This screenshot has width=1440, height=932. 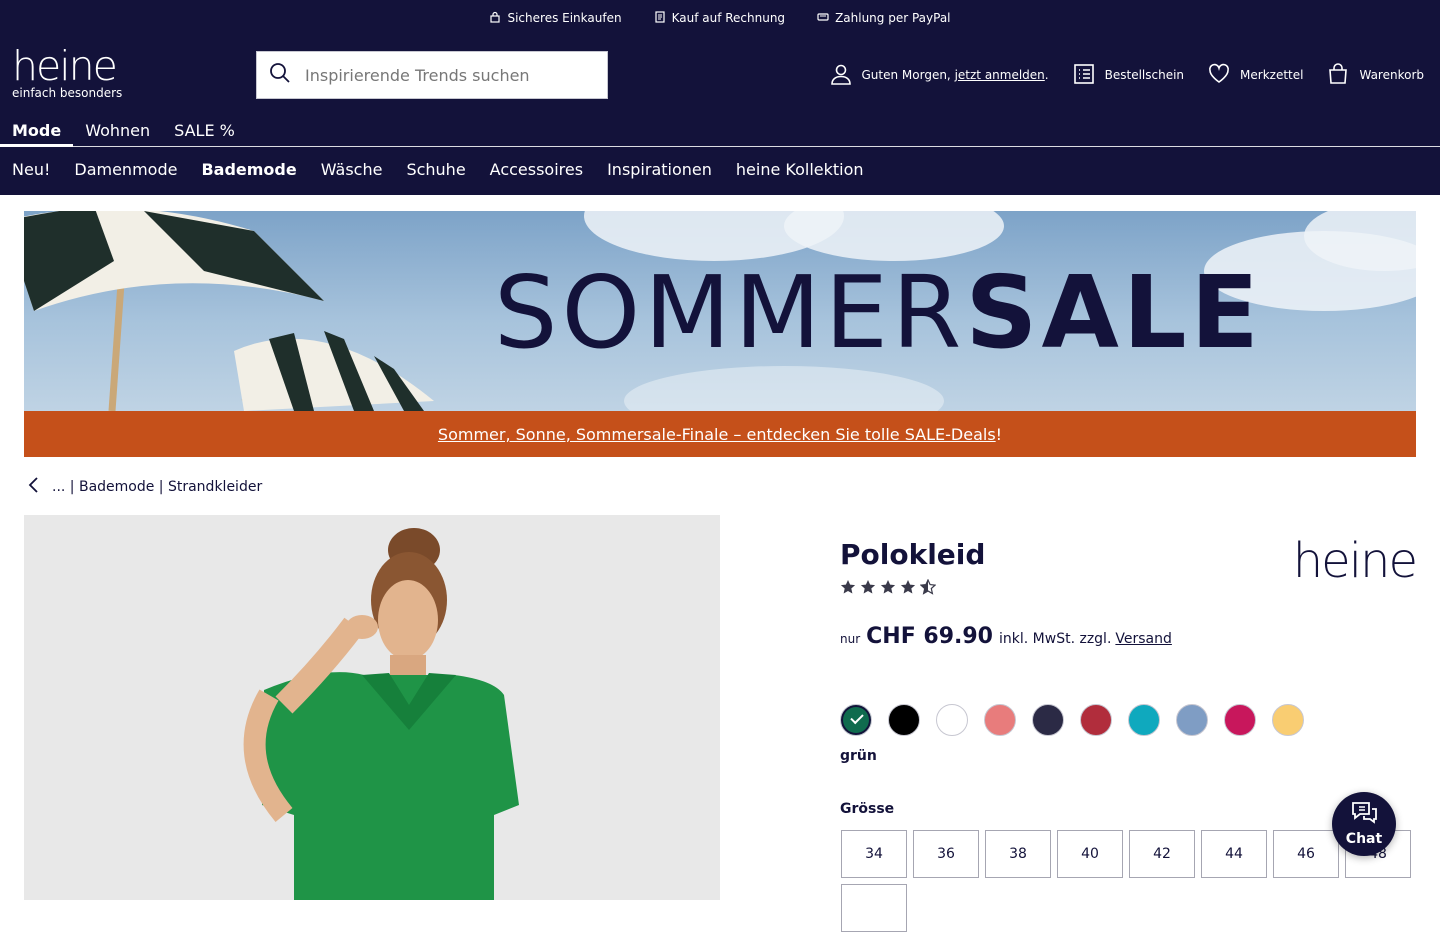 What do you see at coordinates (1162, 854) in the screenshot?
I see `size-option: 42` at bounding box center [1162, 854].